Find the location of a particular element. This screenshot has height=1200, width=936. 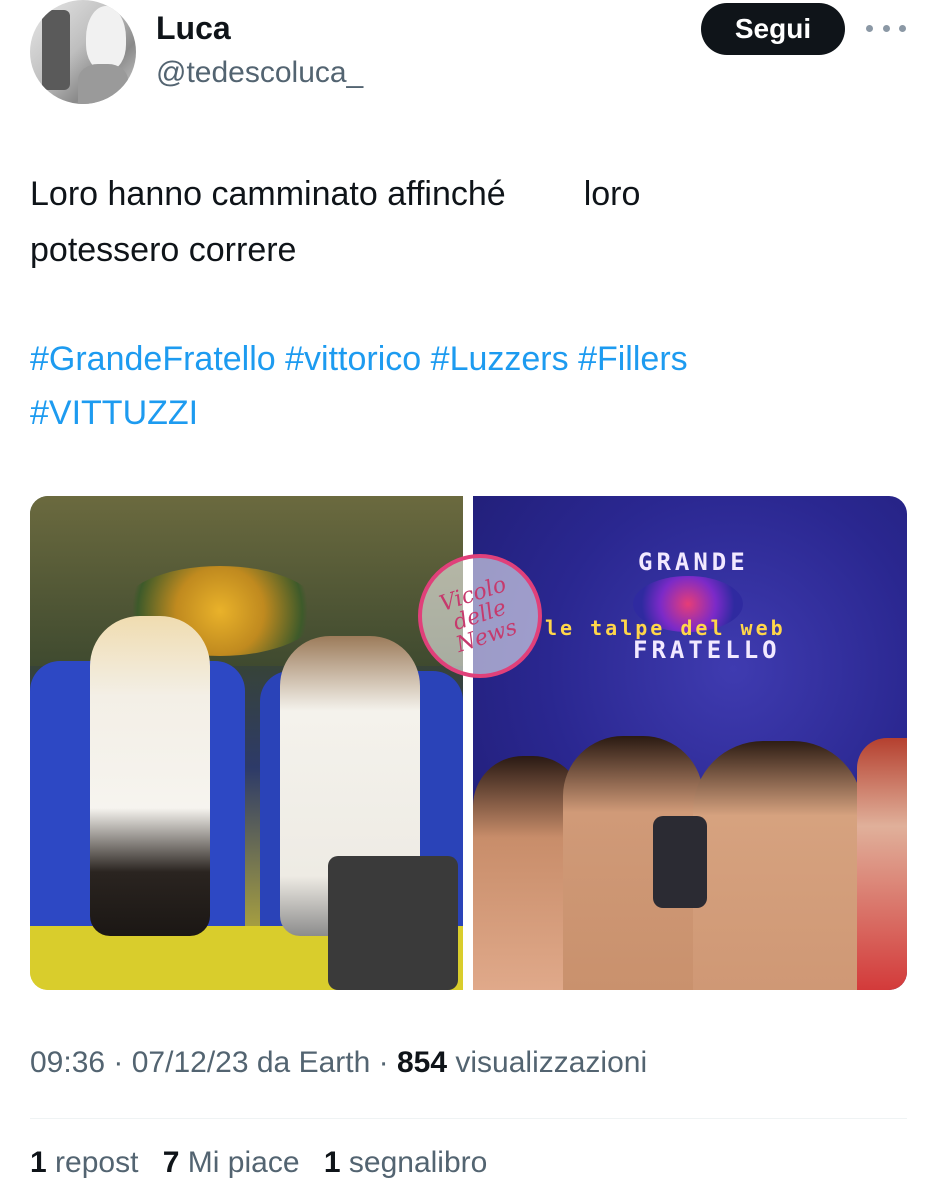

photo-stool is located at coordinates (393, 923).